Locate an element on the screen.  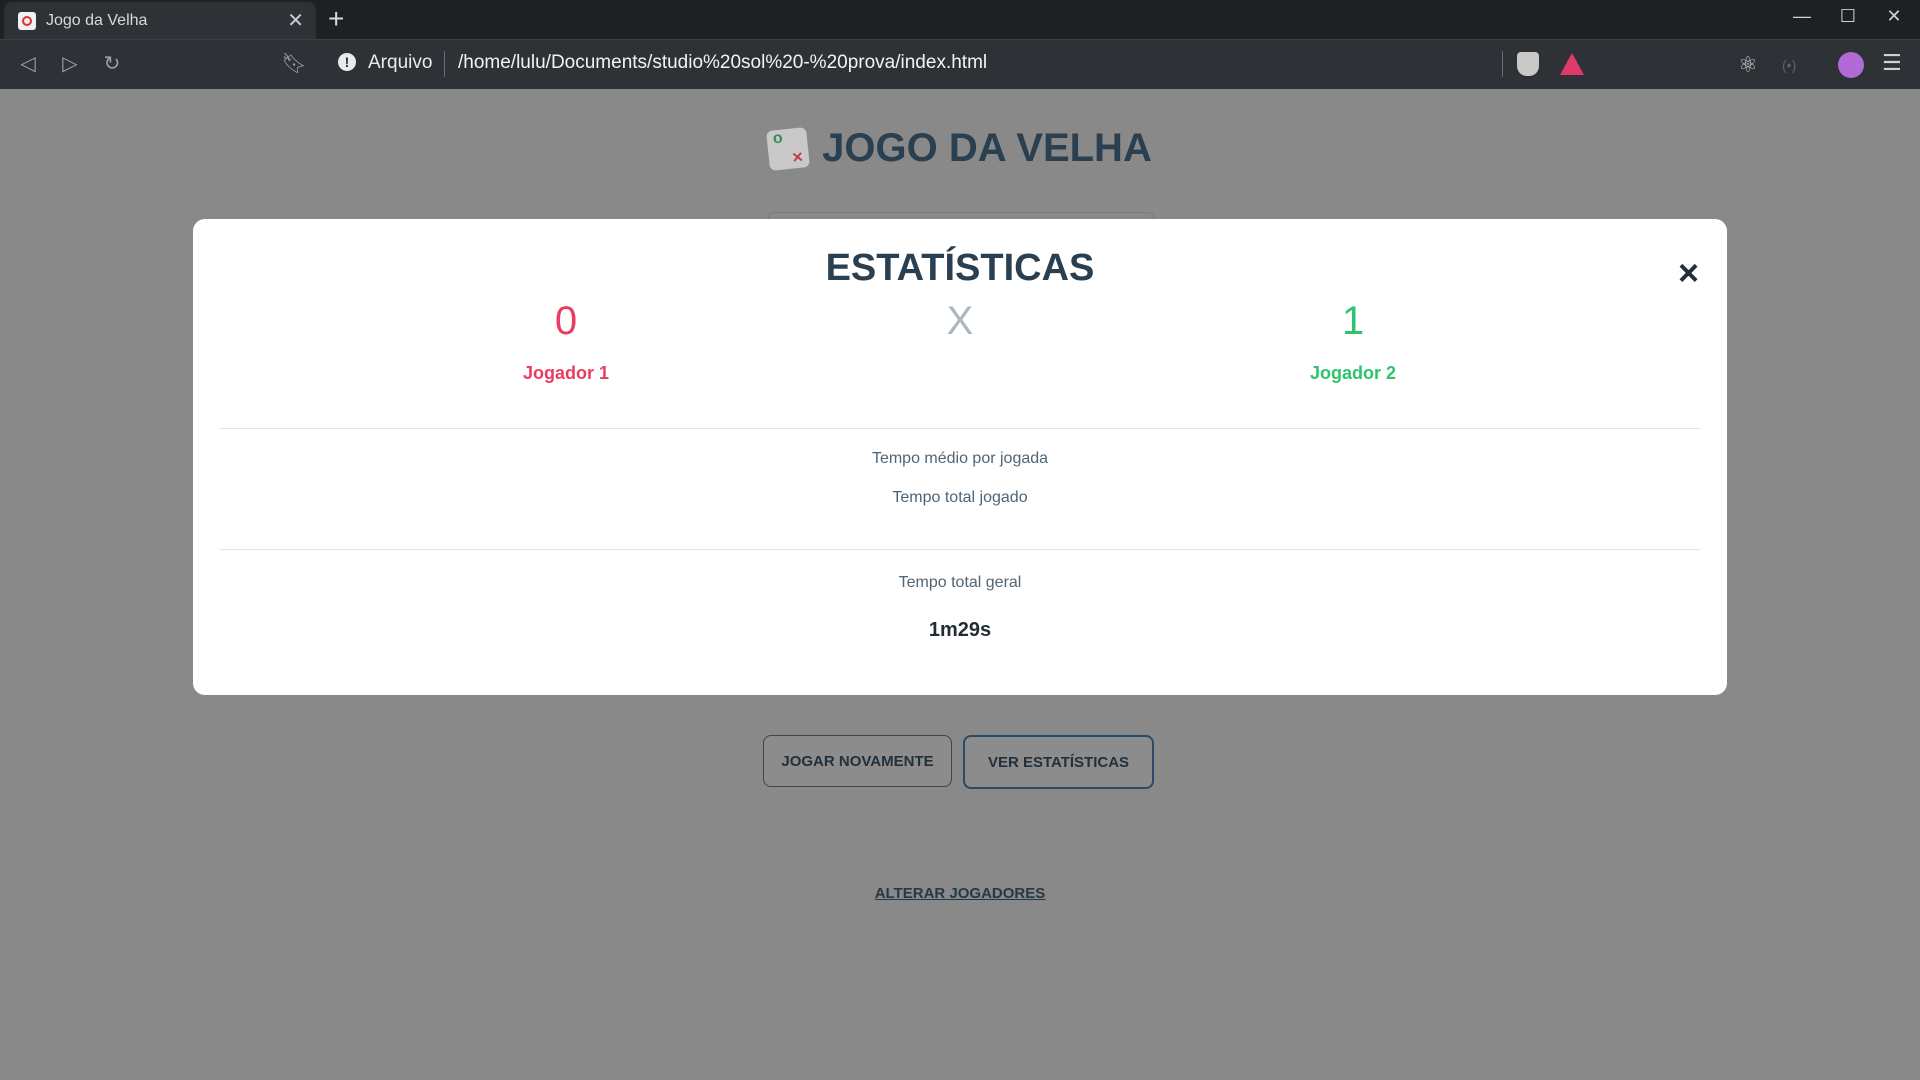
player2-name: Jogador 2 is located at coordinates (1353, 373).